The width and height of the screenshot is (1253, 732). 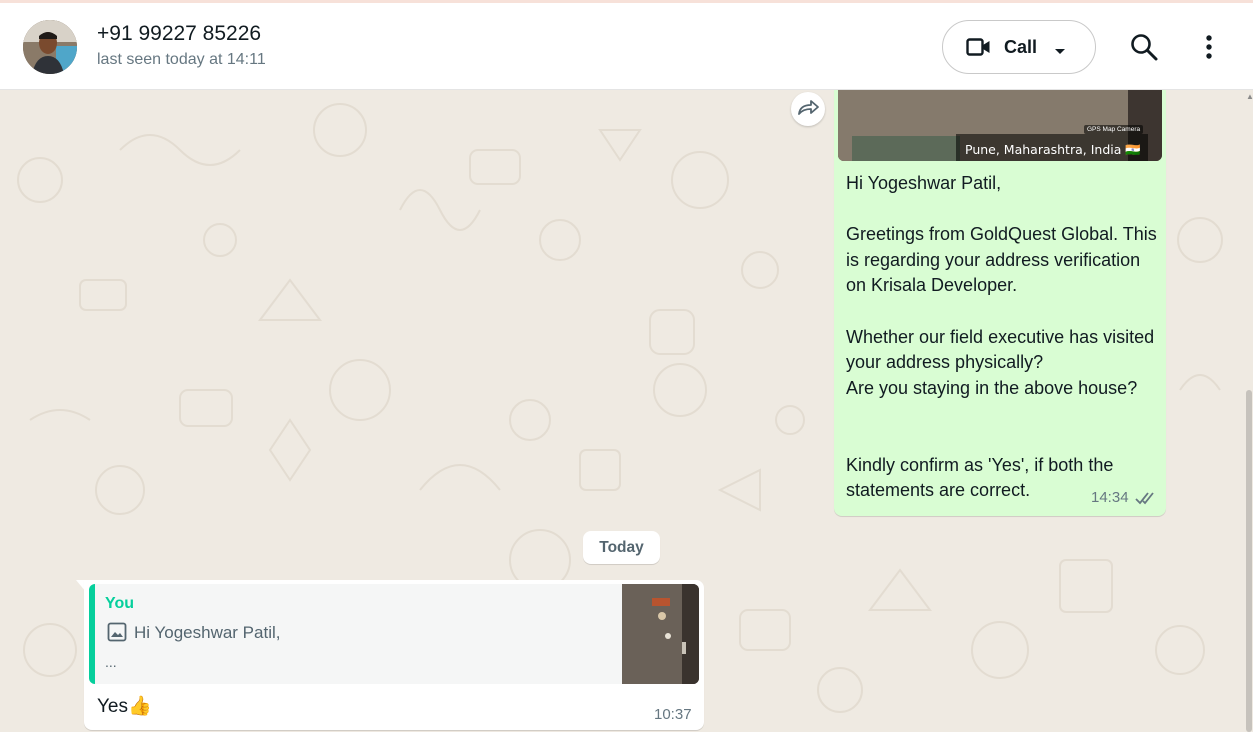 What do you see at coordinates (621, 547) in the screenshot?
I see `date-separator: Today` at bounding box center [621, 547].